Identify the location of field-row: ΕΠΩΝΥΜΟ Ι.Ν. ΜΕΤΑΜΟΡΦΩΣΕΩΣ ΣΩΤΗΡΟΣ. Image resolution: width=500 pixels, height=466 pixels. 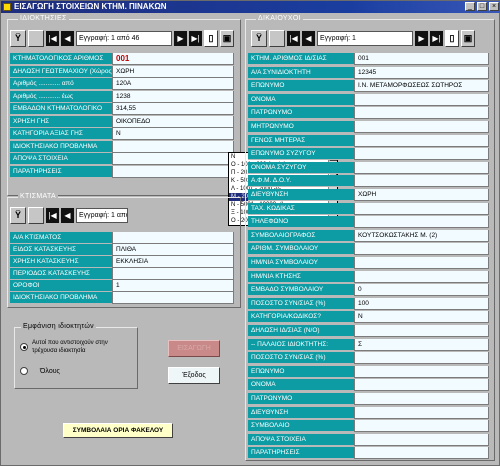
(368, 86).